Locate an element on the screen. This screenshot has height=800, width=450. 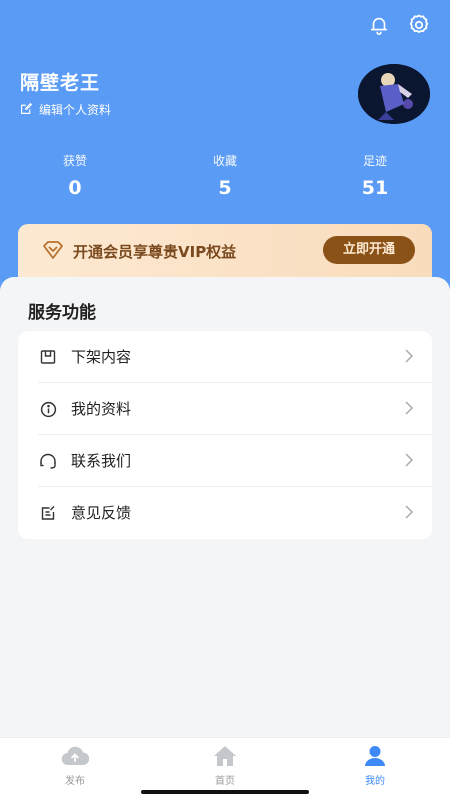
user-icon is located at coordinates (375, 756).